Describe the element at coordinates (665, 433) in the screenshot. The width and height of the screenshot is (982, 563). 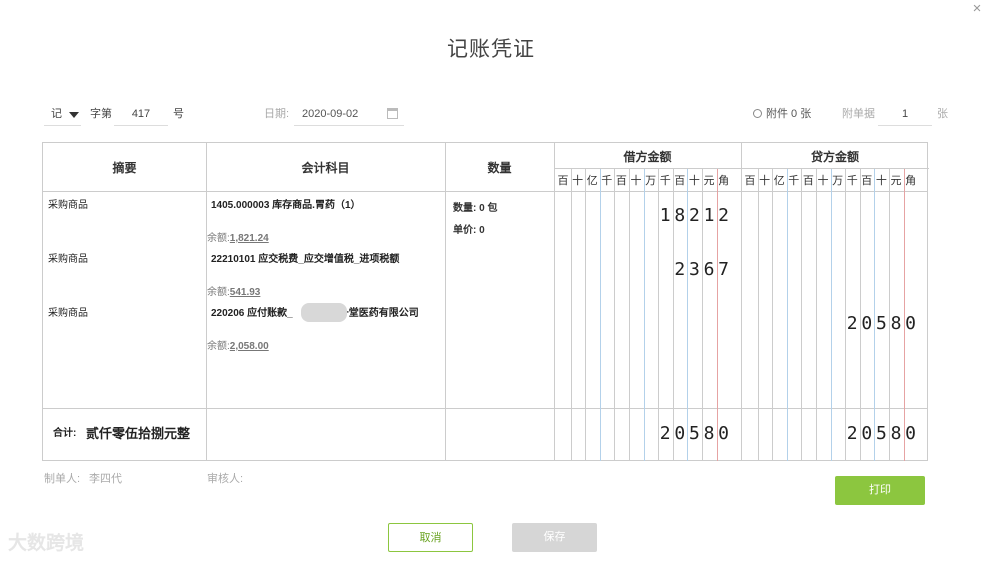
I see `total-debit-digit: 2` at that location.